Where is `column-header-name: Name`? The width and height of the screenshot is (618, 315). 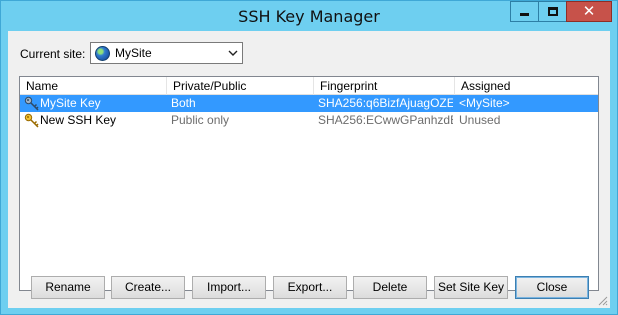
column-header-name: Name is located at coordinates (93, 86).